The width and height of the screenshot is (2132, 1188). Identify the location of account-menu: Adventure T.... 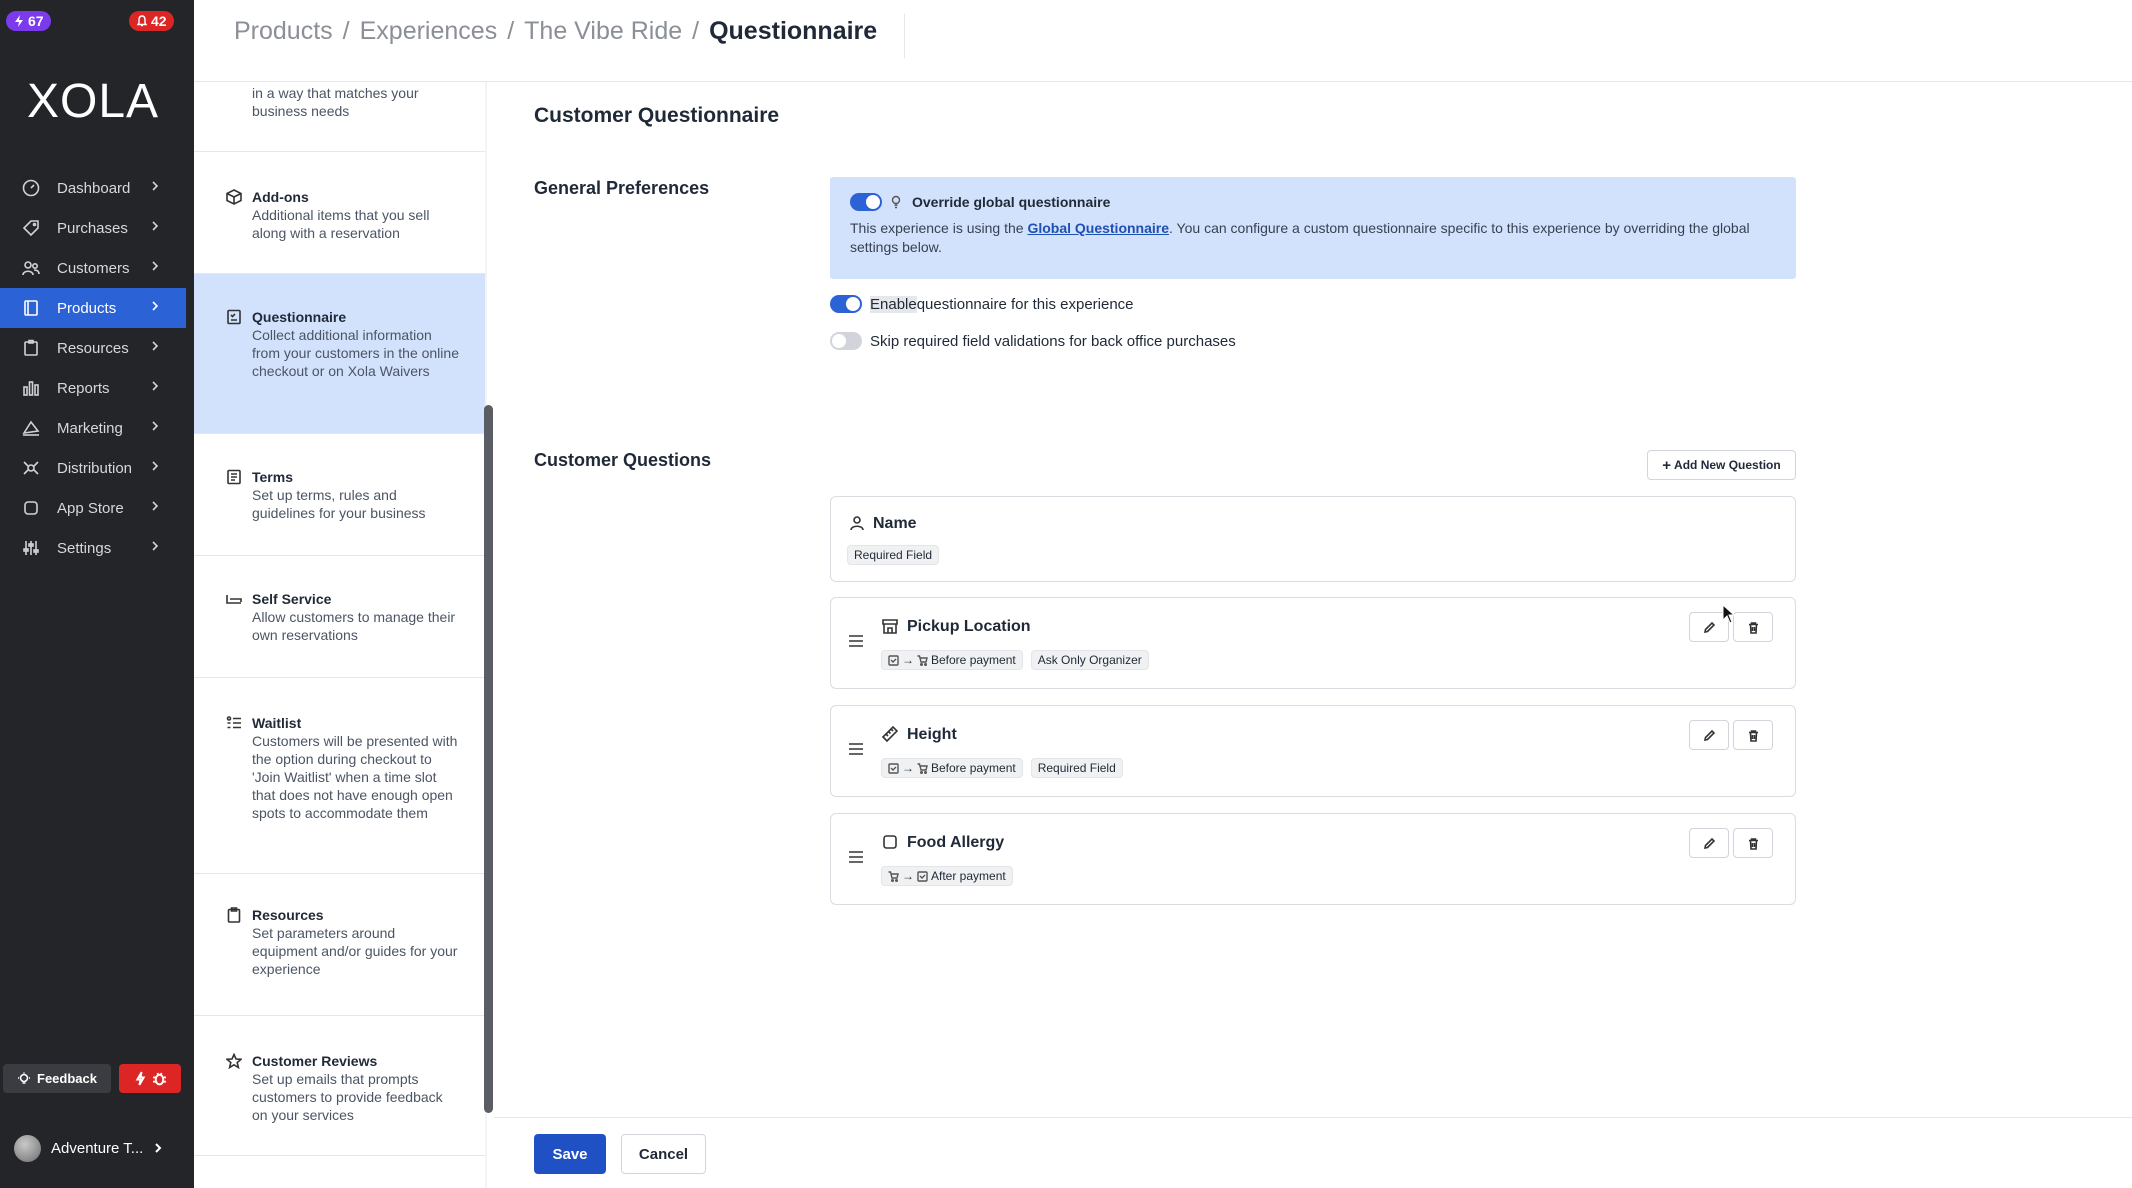
(99, 1148).